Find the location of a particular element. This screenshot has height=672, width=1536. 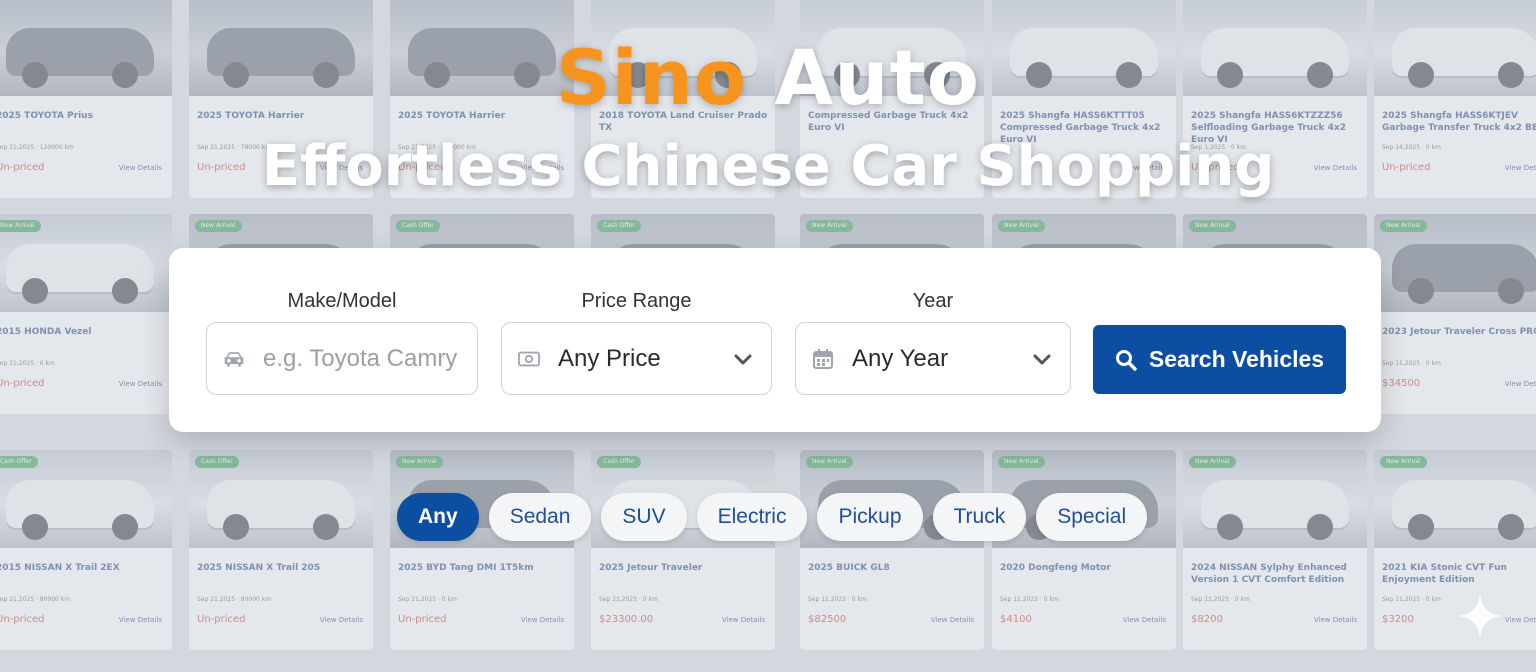

year-label: Year is located at coordinates (933, 301).